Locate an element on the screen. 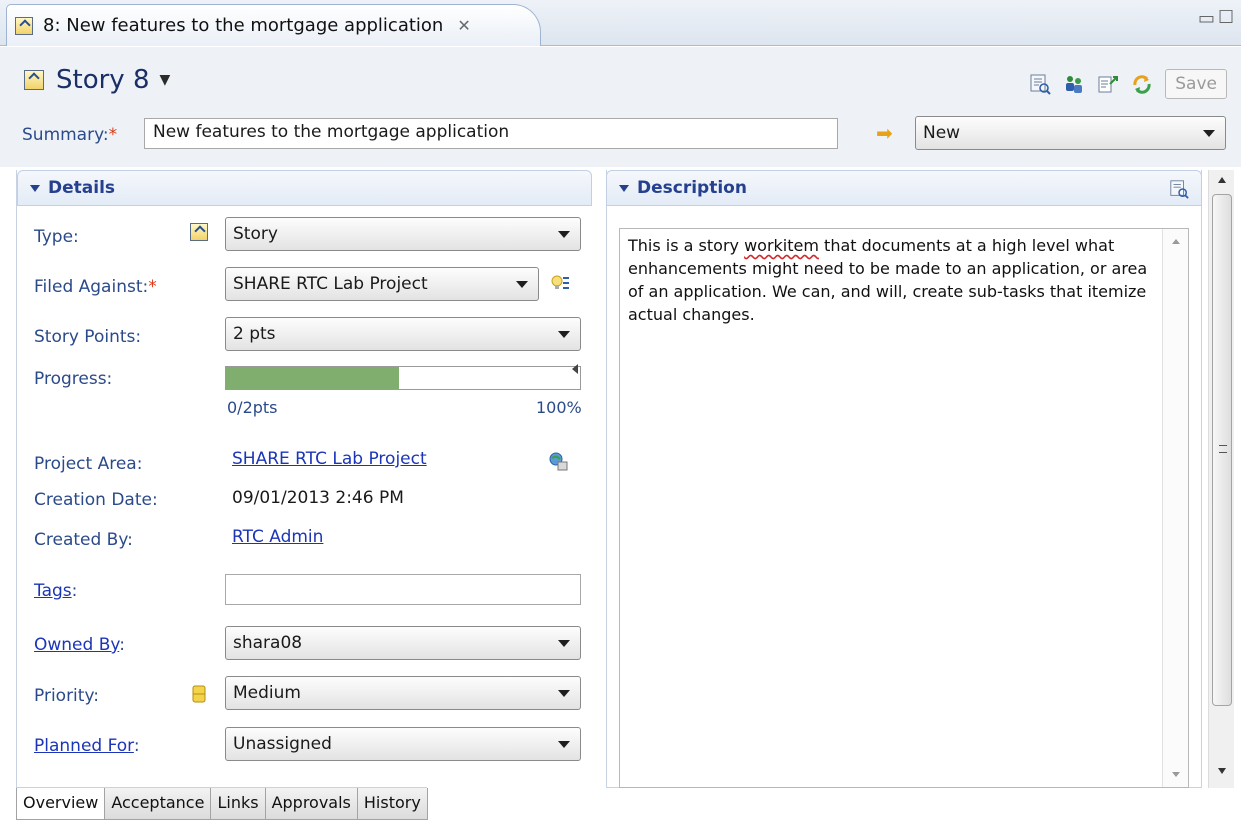  details-header: Details is located at coordinates (304, 188).